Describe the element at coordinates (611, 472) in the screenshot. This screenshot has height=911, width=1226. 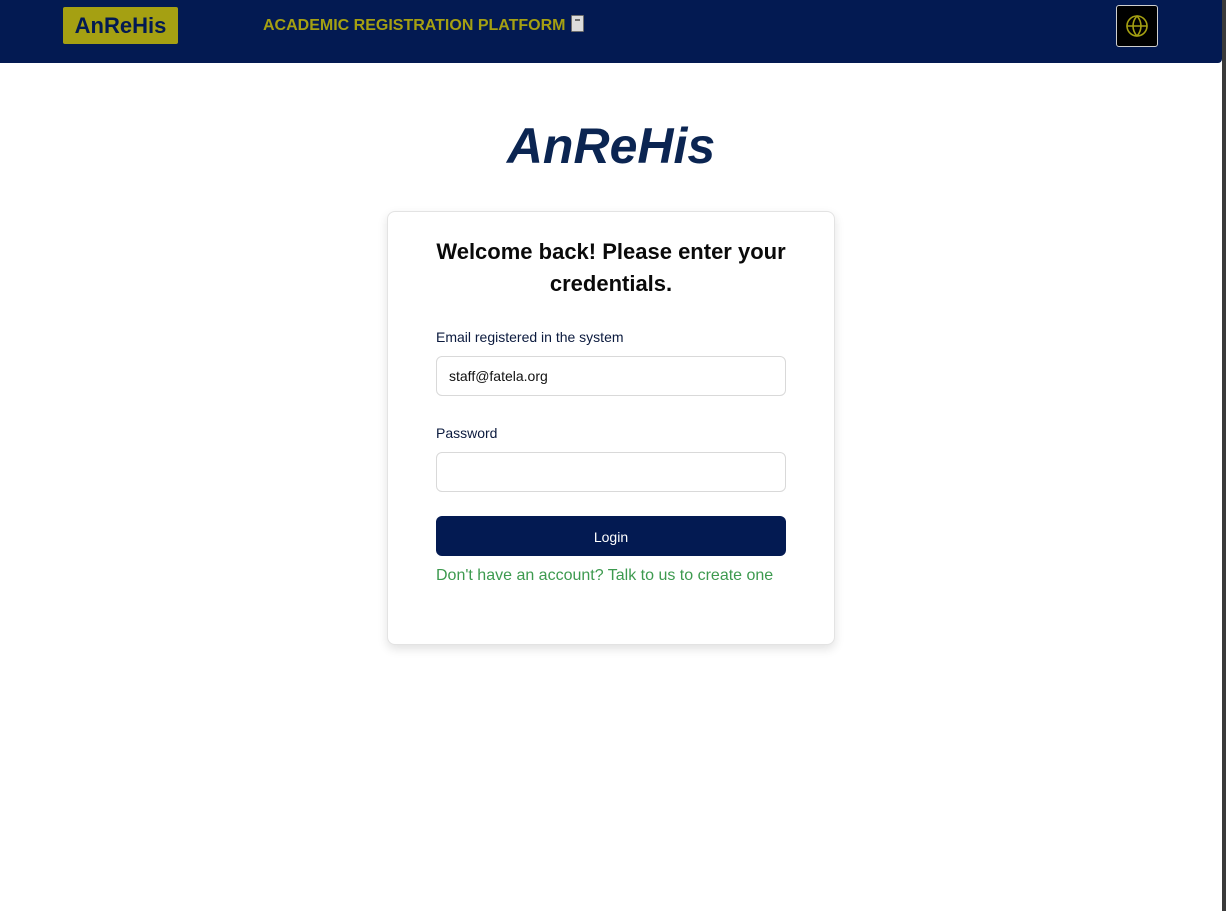
I see `password-field` at that location.